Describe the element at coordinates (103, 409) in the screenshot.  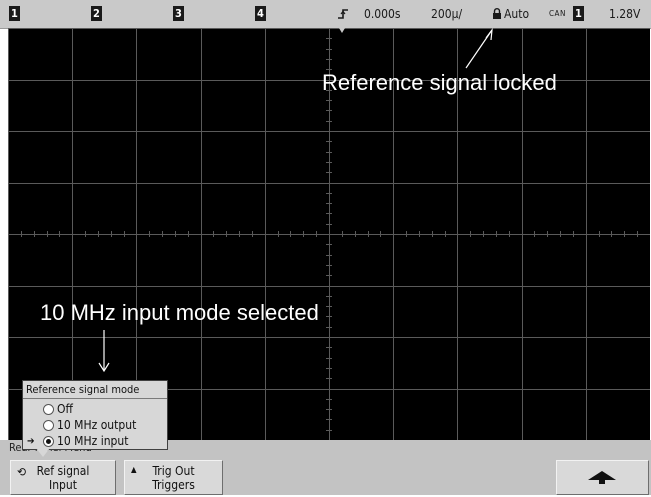
I see `option-off: Off` at that location.